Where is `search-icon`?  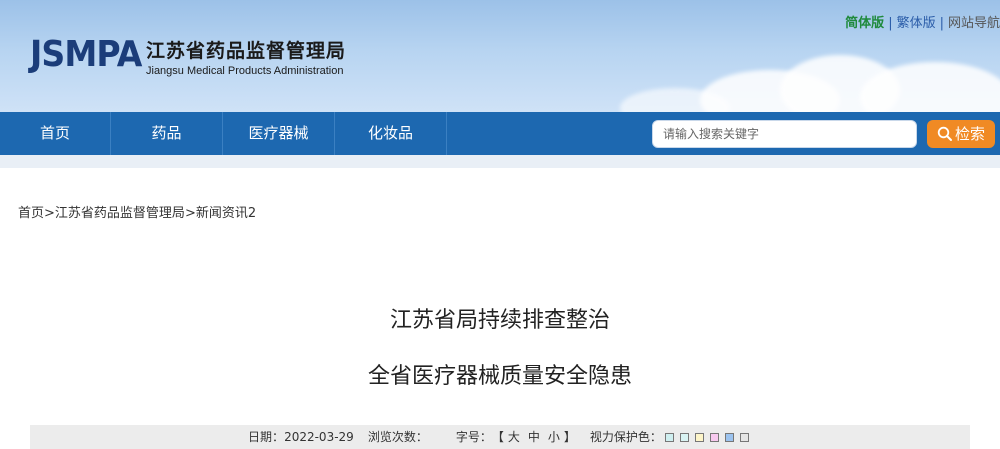 search-icon is located at coordinates (944, 133).